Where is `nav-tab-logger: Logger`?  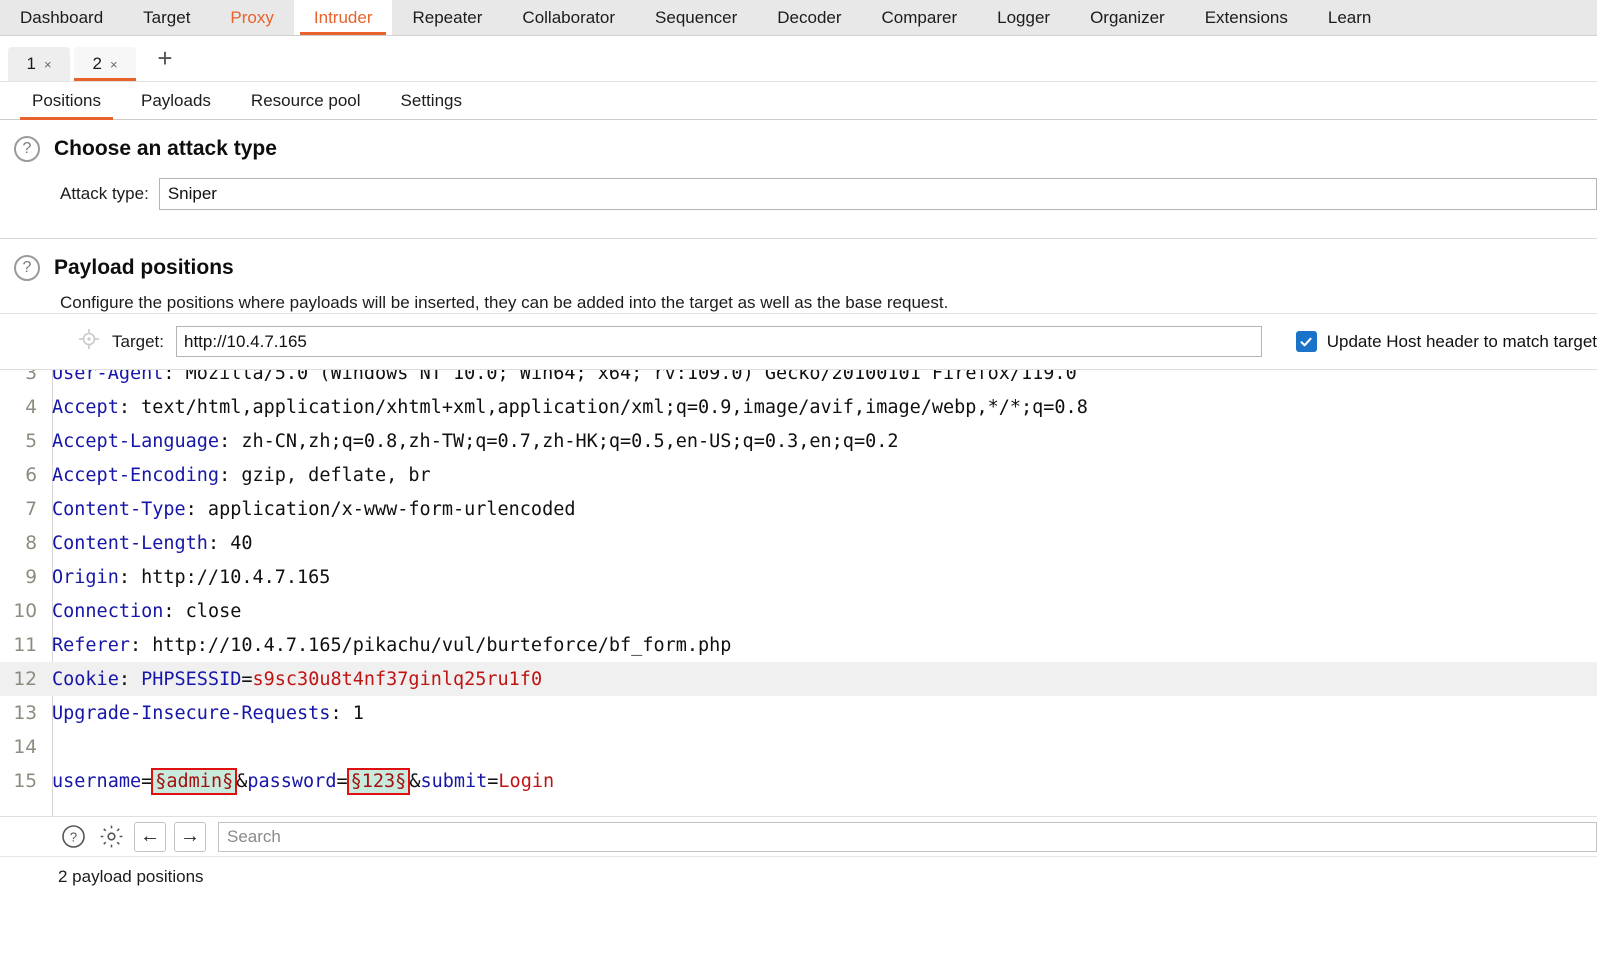
nav-tab-logger: Logger is located at coordinates (1023, 17).